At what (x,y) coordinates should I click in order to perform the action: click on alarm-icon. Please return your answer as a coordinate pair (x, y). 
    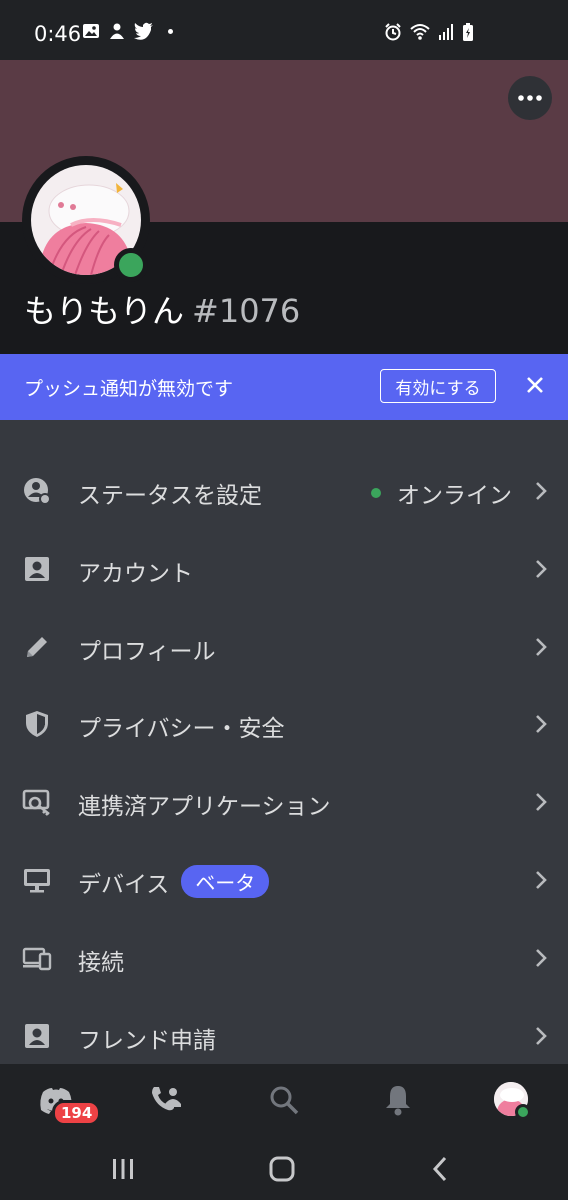
    Looking at the image, I should click on (393, 32).